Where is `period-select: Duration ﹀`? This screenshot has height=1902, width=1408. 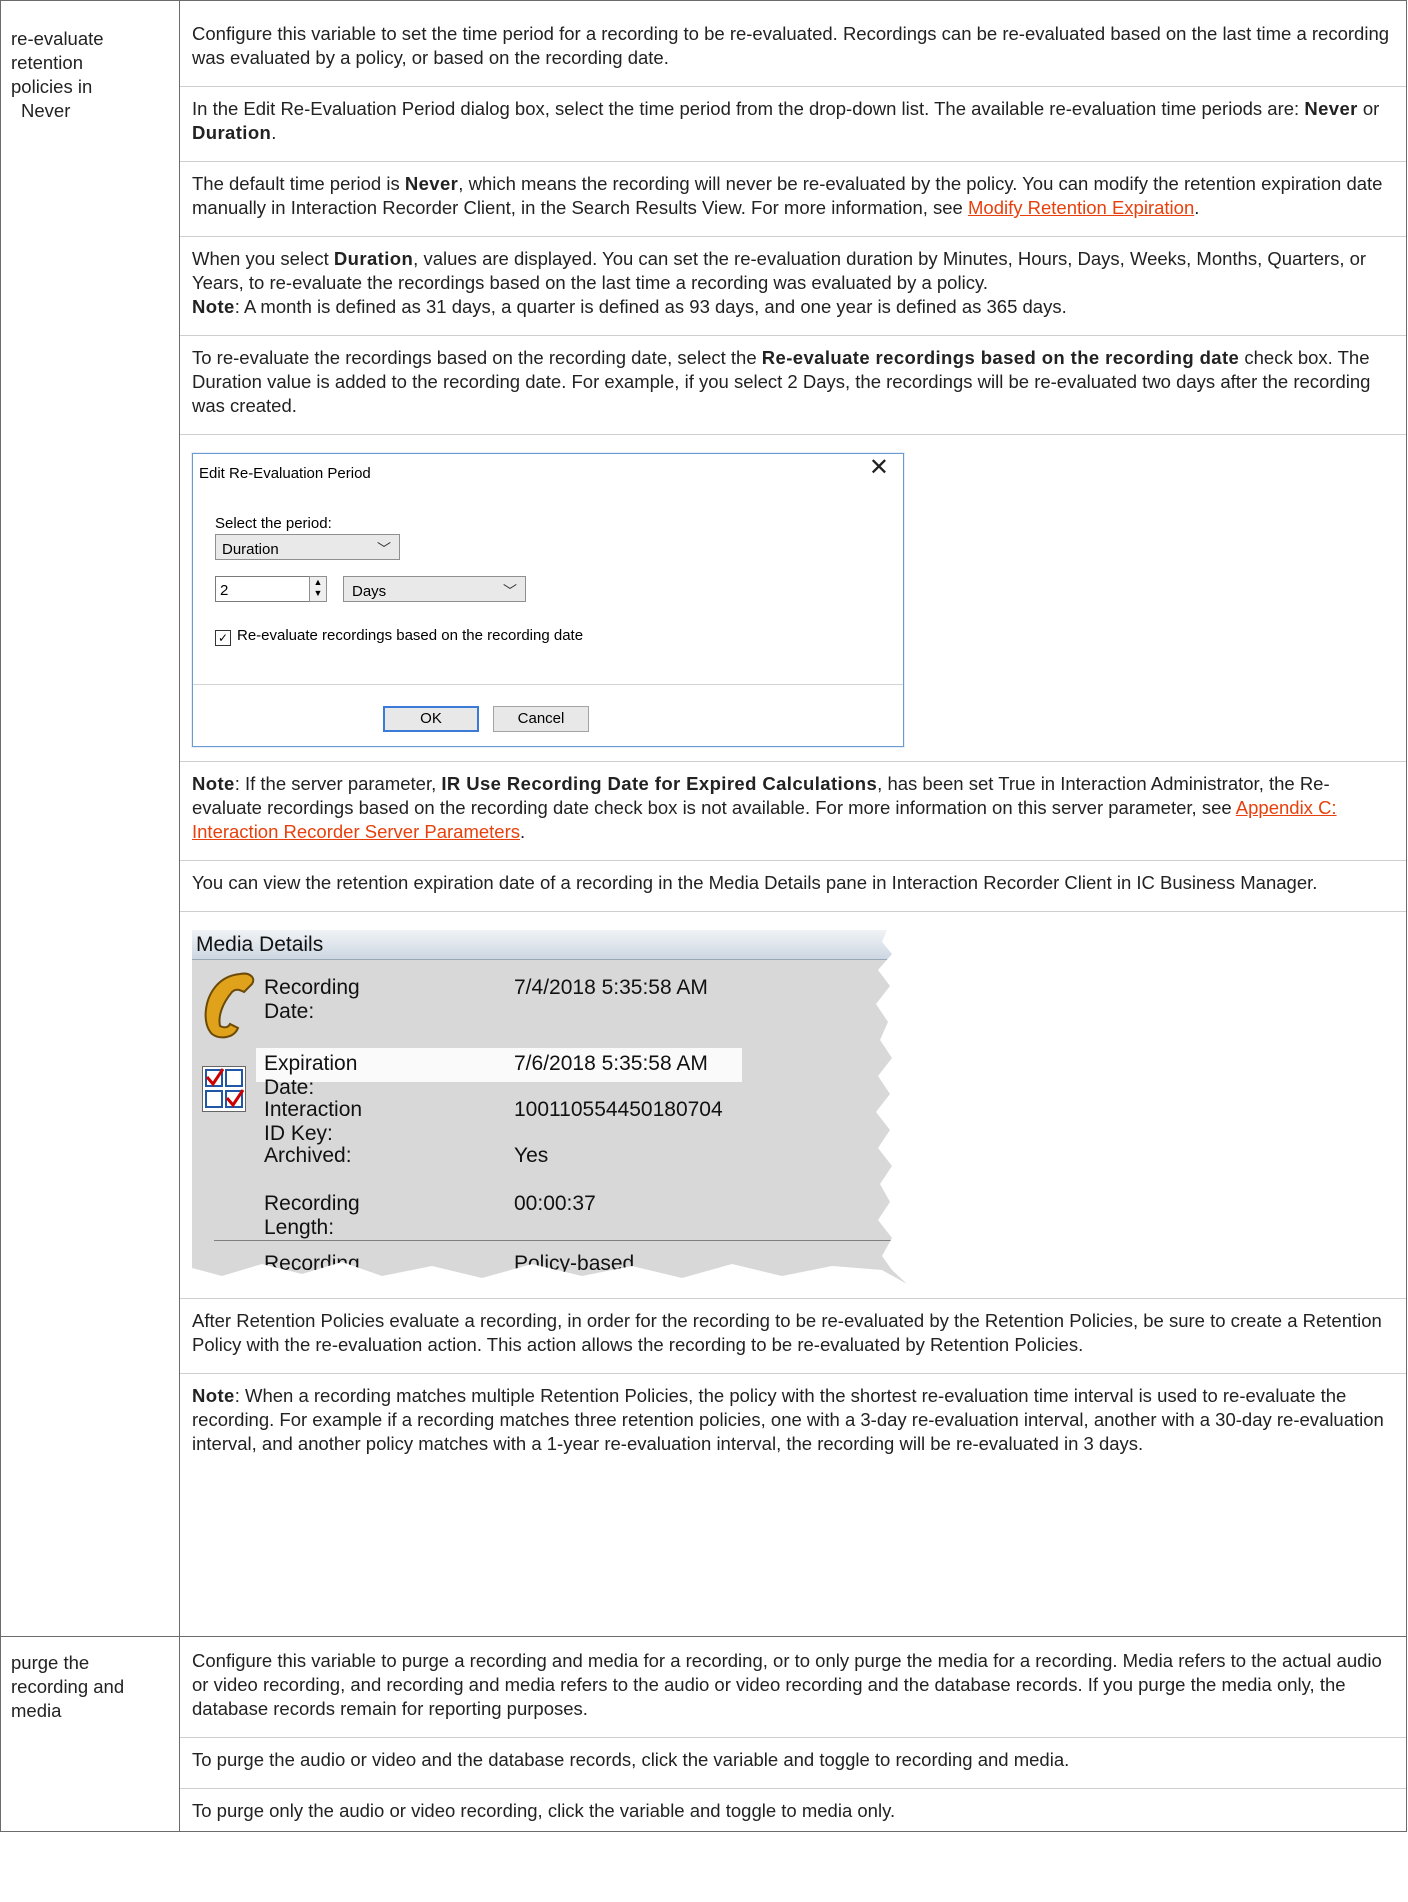 period-select: Duration ﹀ is located at coordinates (307, 547).